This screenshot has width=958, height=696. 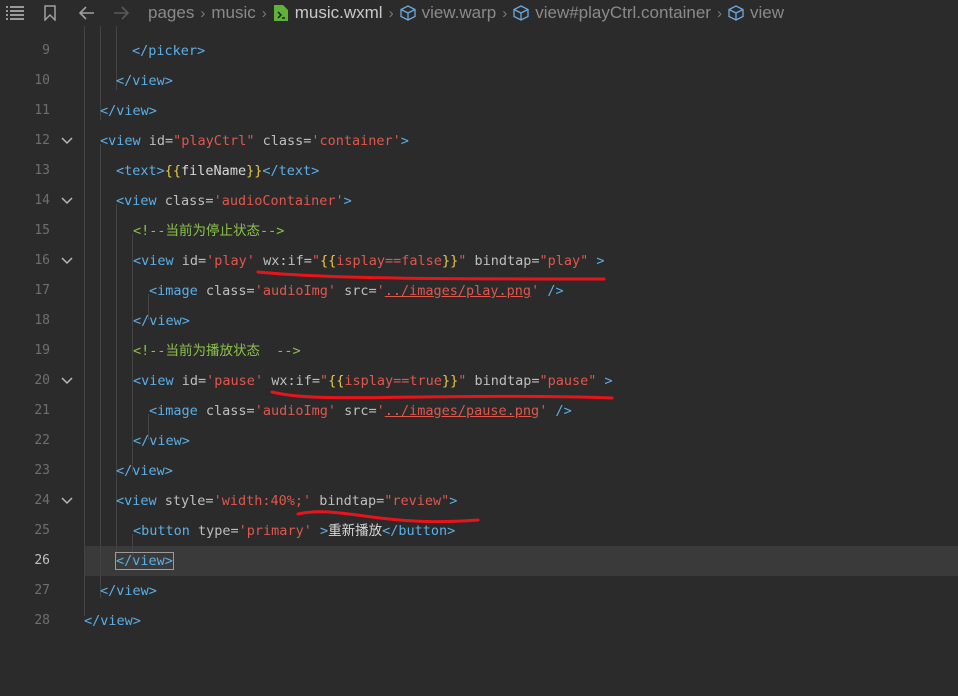 What do you see at coordinates (87, 13) in the screenshot?
I see `arrow-left-icon` at bounding box center [87, 13].